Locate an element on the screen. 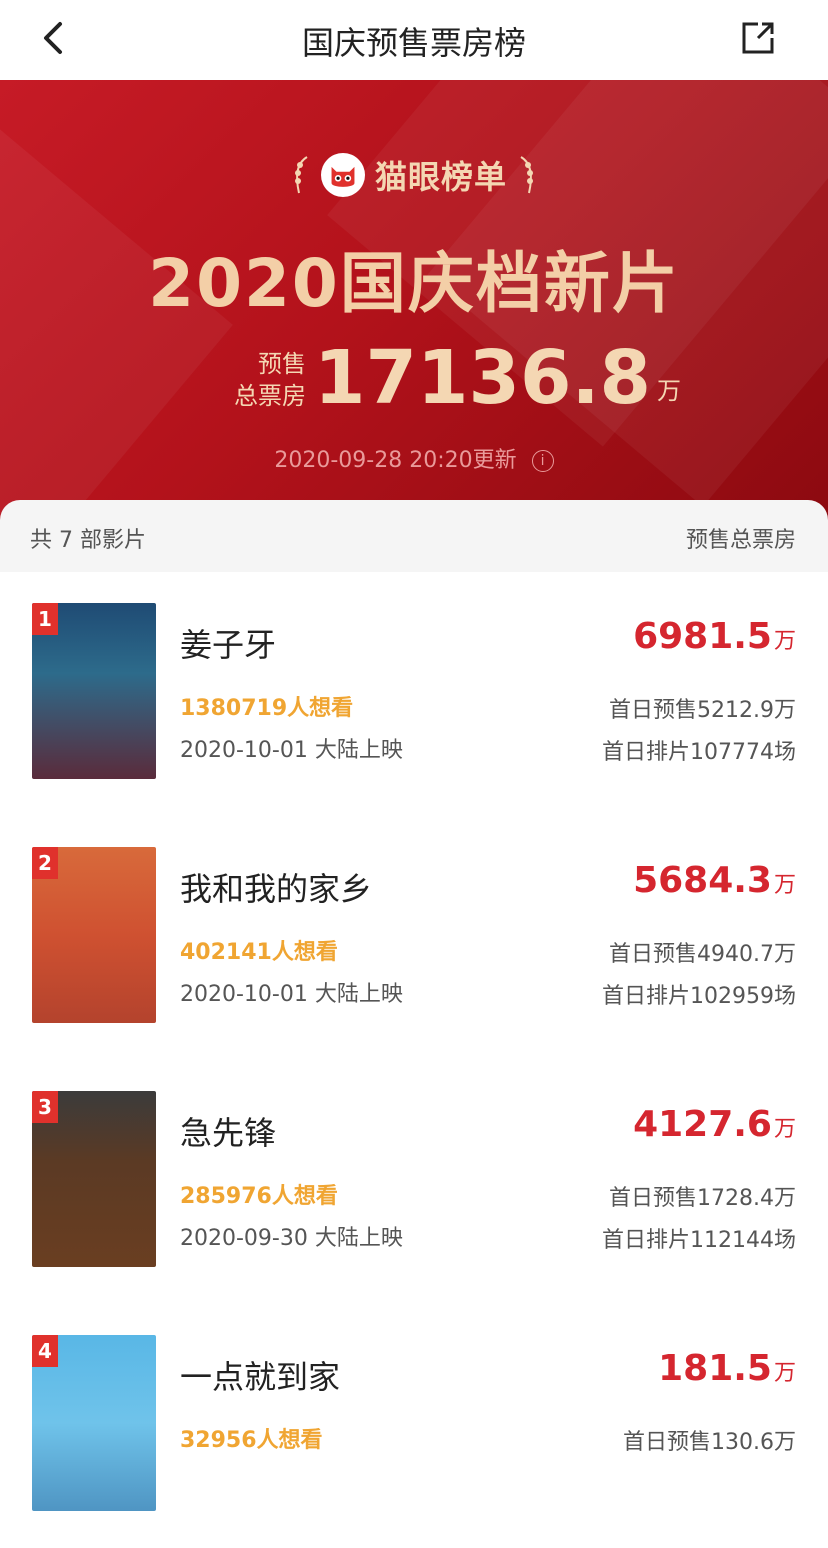  update-time-text: 2020-09-28 20:20更新 is located at coordinates (395, 460).